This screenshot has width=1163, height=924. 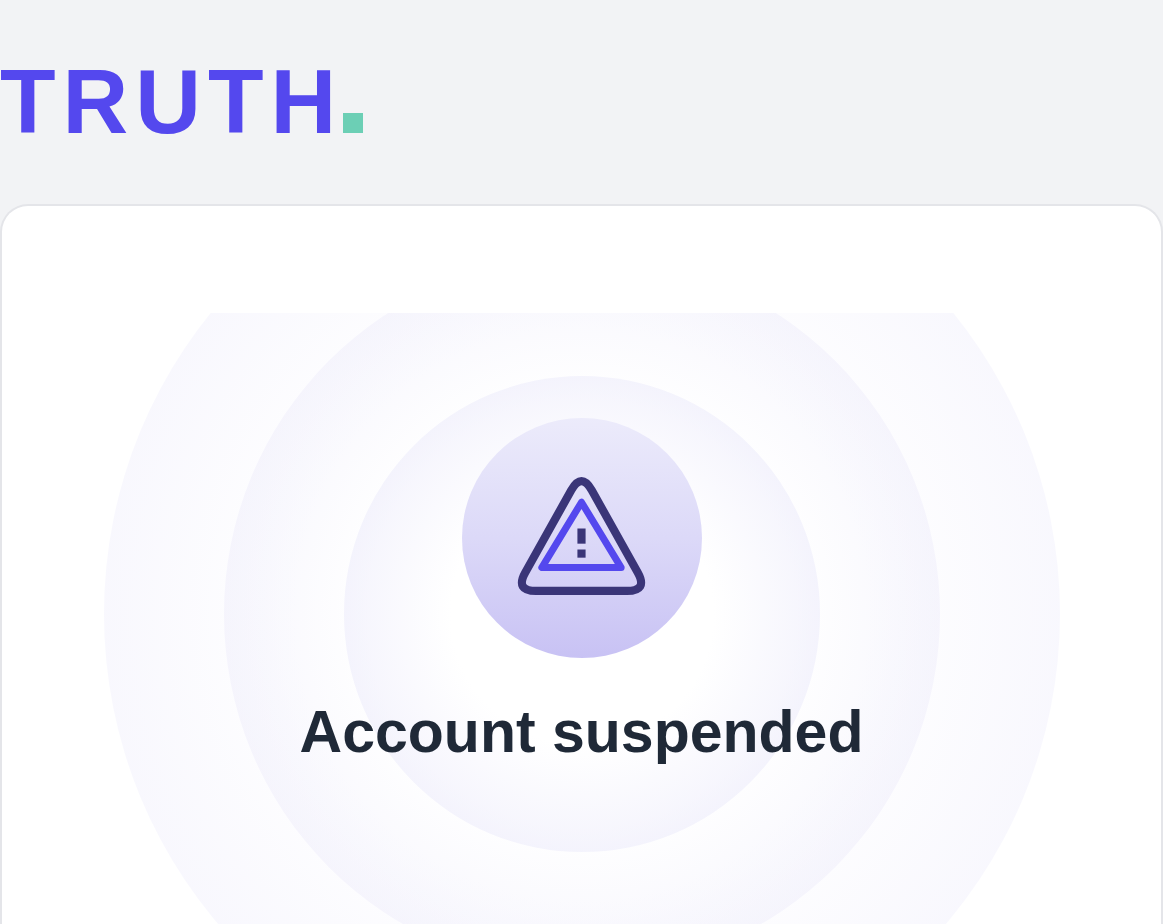 What do you see at coordinates (172, 101) in the screenshot?
I see `logo-text: TRUTH` at bounding box center [172, 101].